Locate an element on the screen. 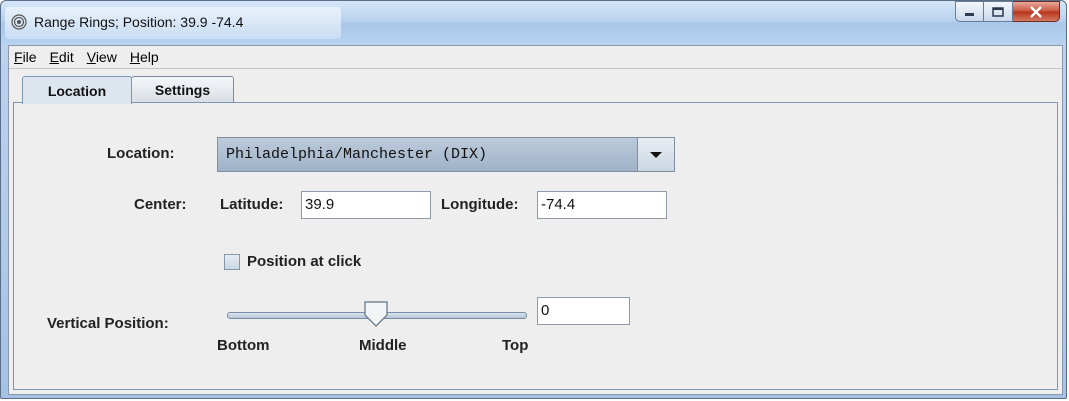  menu-edit-mnemonic: E is located at coordinates (54, 57).